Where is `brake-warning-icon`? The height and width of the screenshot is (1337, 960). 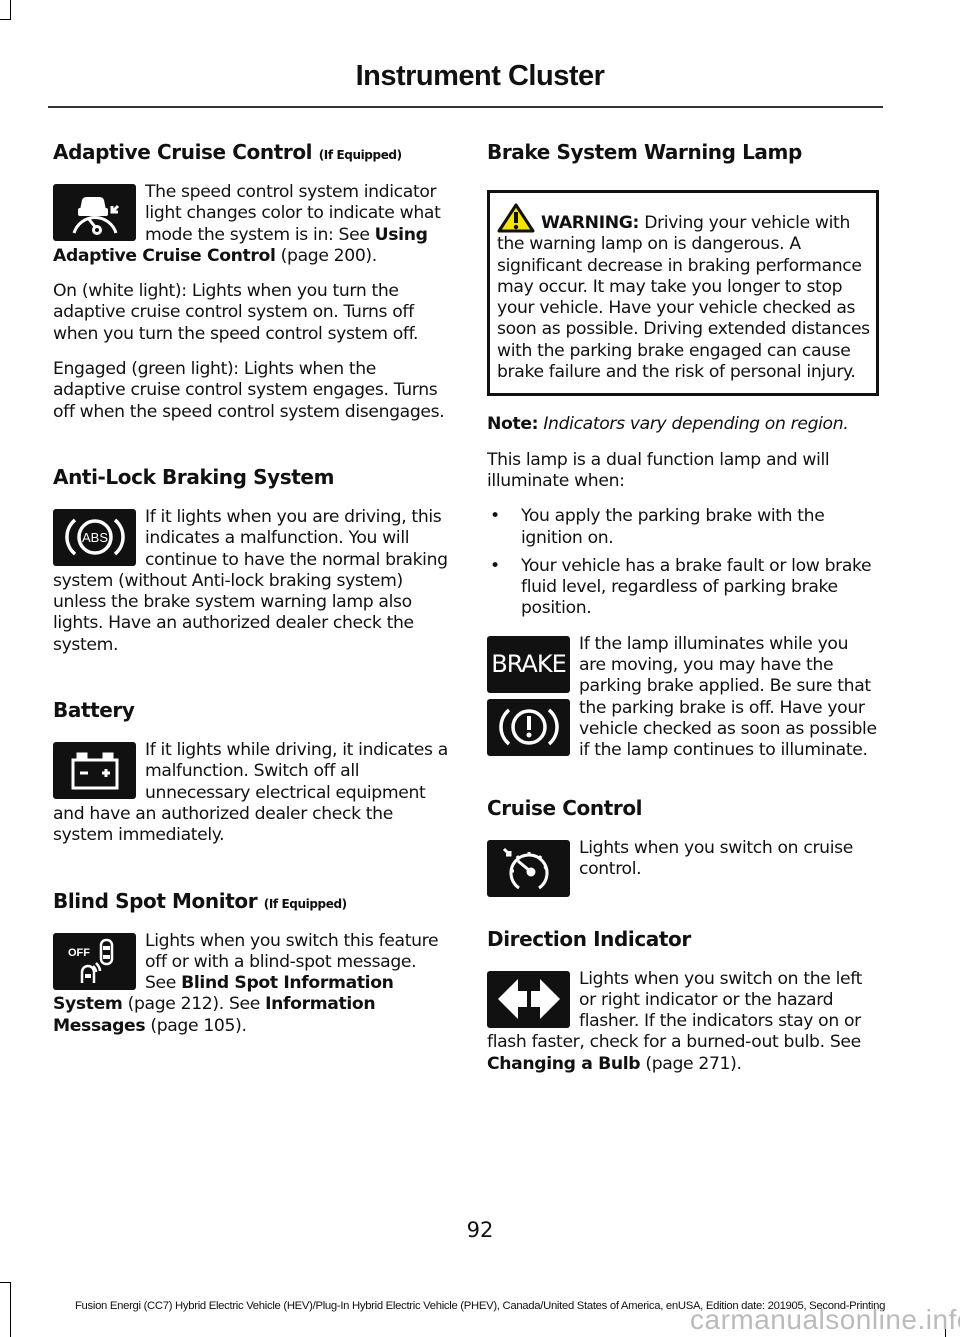 brake-warning-icon is located at coordinates (528, 727).